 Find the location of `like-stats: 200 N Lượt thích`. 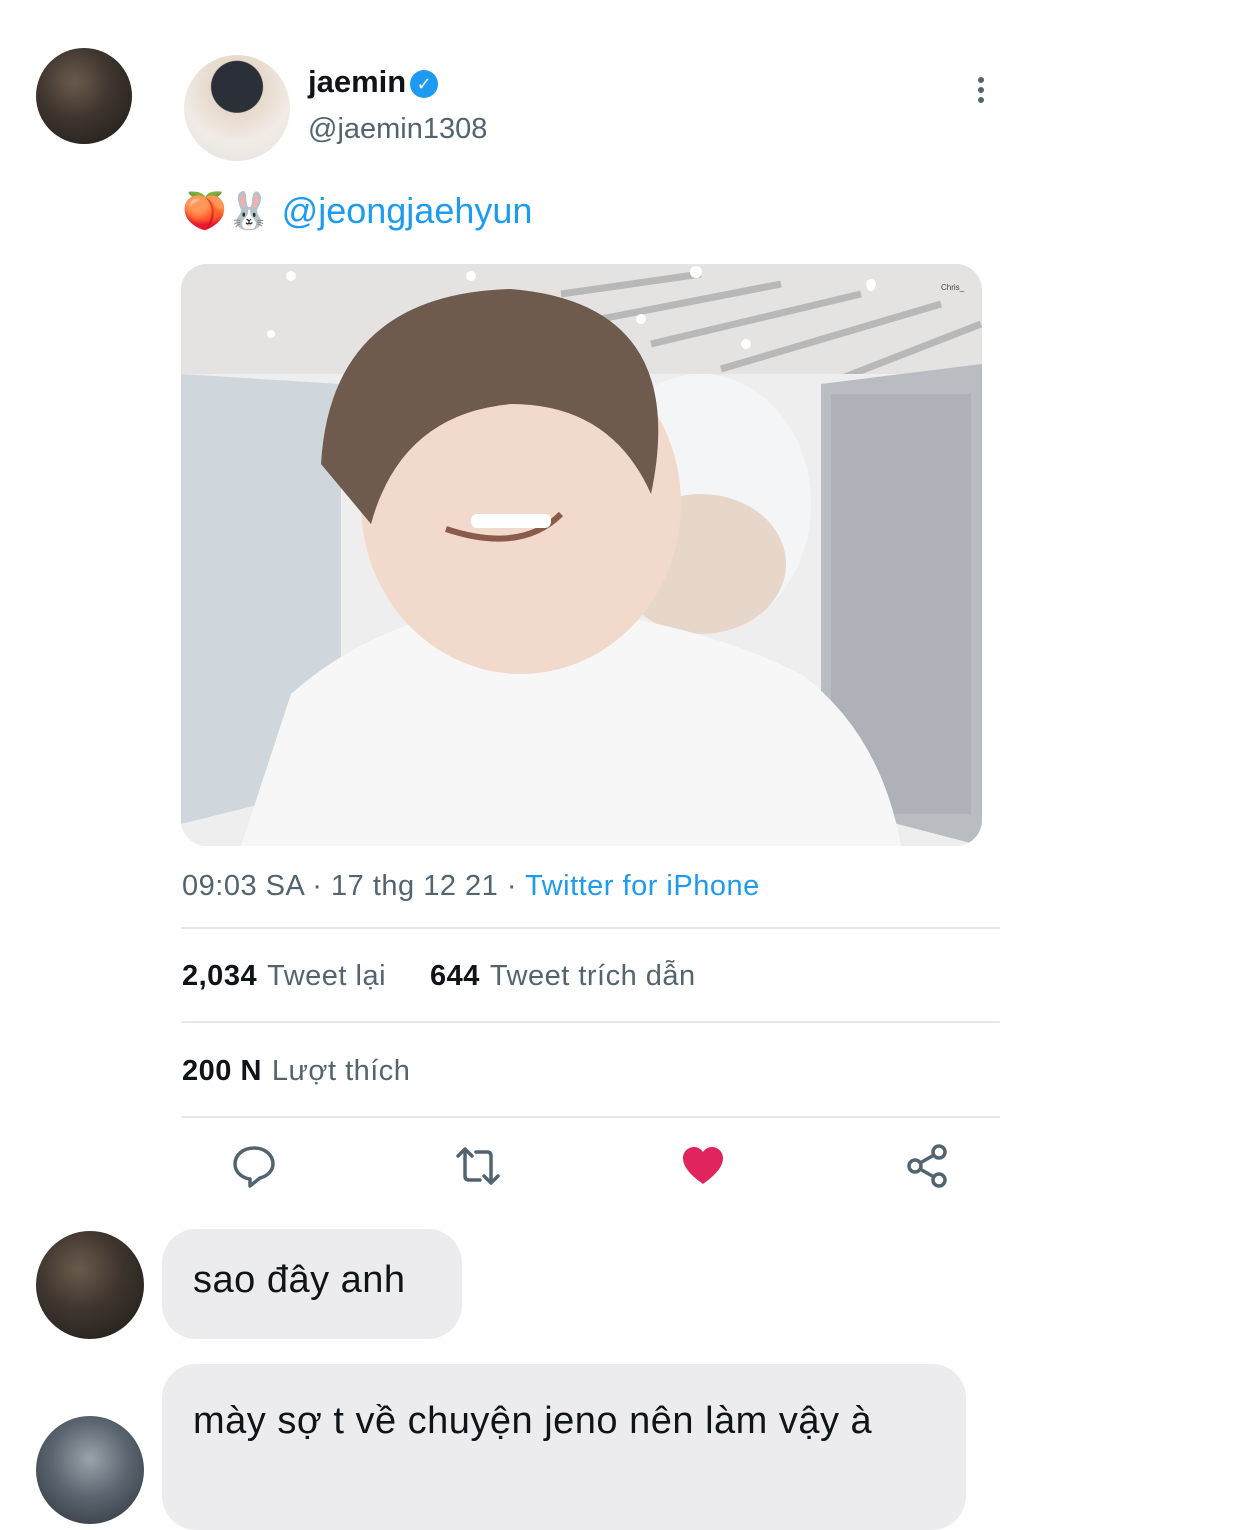

like-stats: 200 N Lượt thích is located at coordinates (296, 1071).